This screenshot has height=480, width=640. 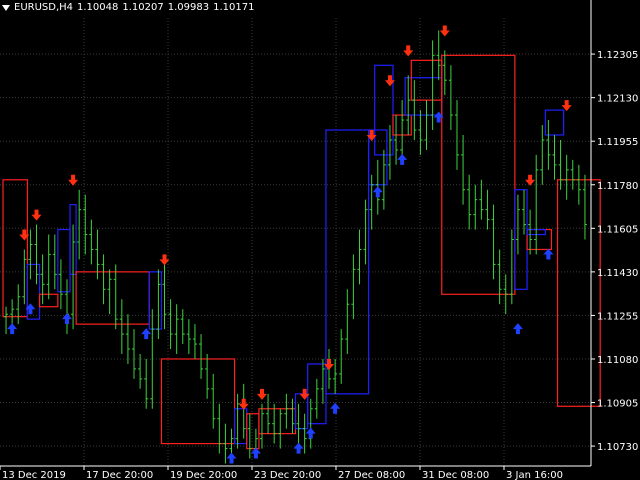 I want to click on x-tick-label: 27 Dec 08:00, so click(x=371, y=475).